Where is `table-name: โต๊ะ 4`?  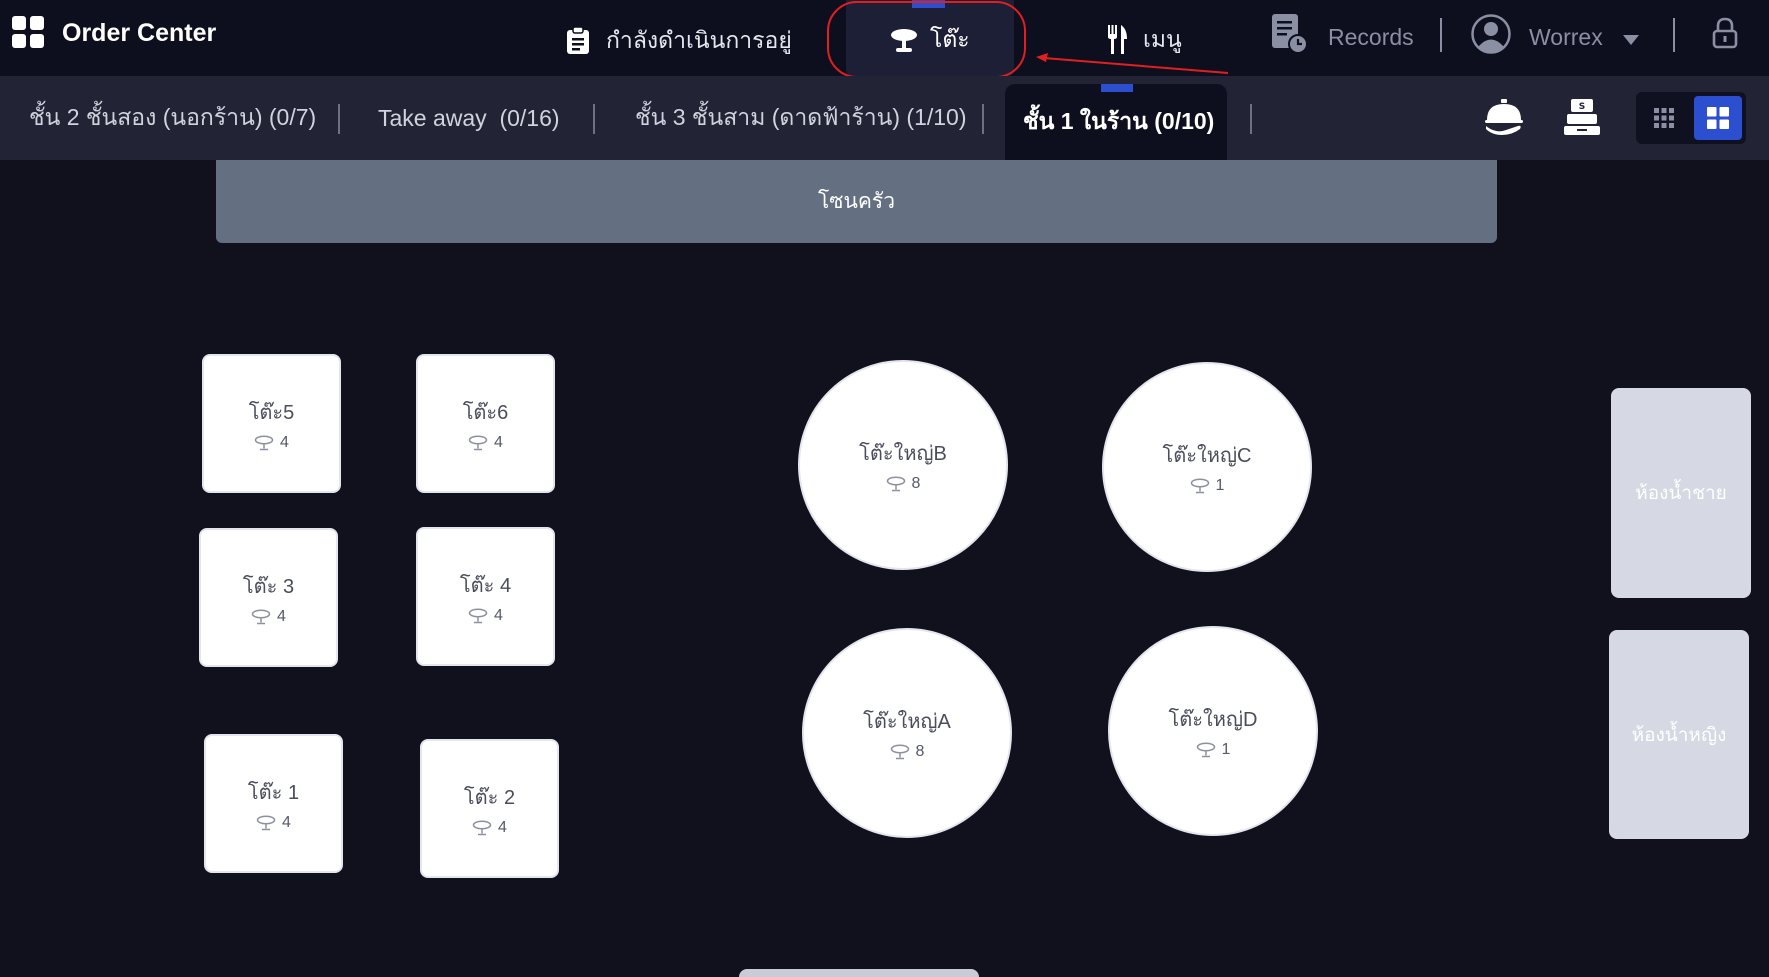 table-name: โต๊ะ 4 is located at coordinates (485, 585).